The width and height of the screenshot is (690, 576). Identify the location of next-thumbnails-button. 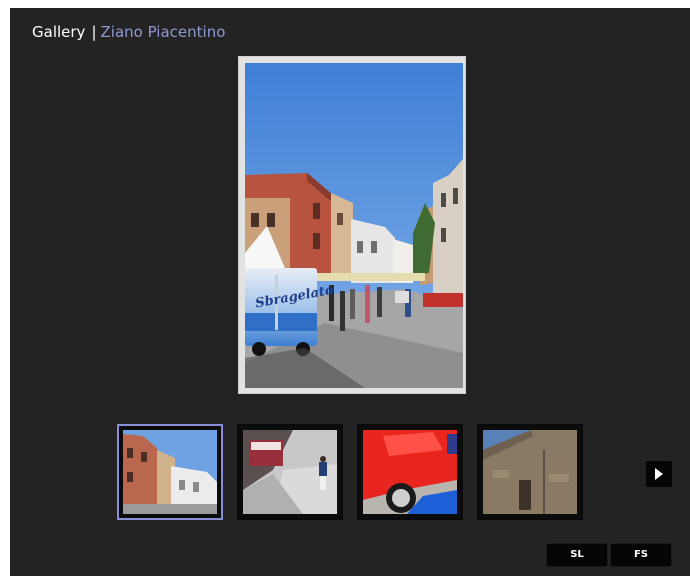
(659, 474).